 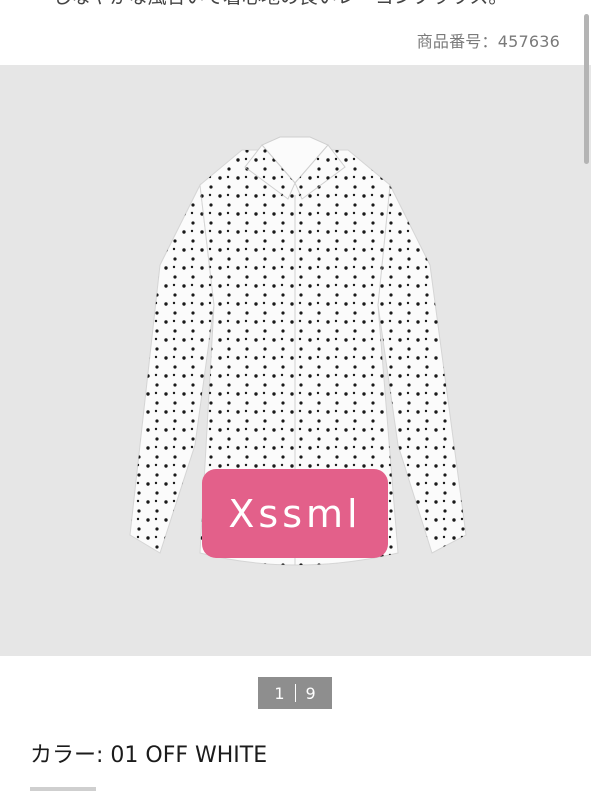 What do you see at coordinates (280, 5) in the screenshot?
I see `description-text: しなやかな風合いで着心地の良いレーヨンブラウス。` at bounding box center [280, 5].